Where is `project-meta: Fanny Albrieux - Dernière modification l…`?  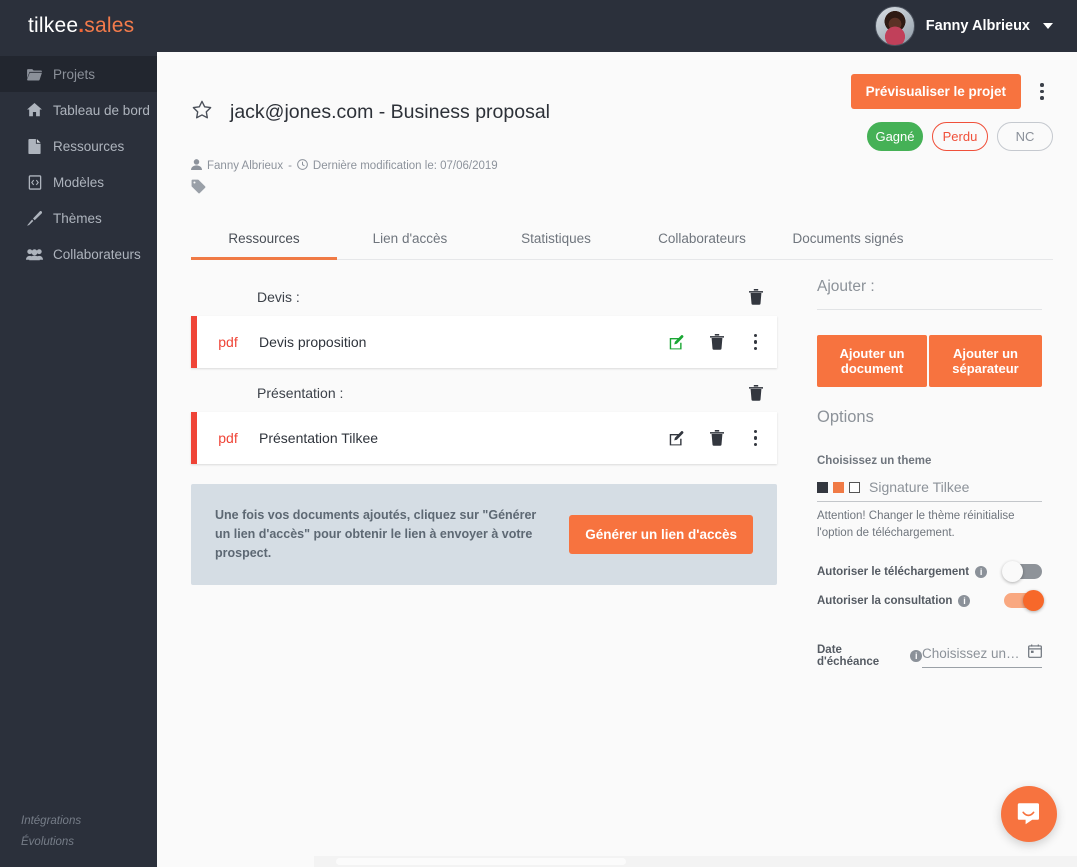 project-meta: Fanny Albrieux - Dernière modification l… is located at coordinates (622, 166).